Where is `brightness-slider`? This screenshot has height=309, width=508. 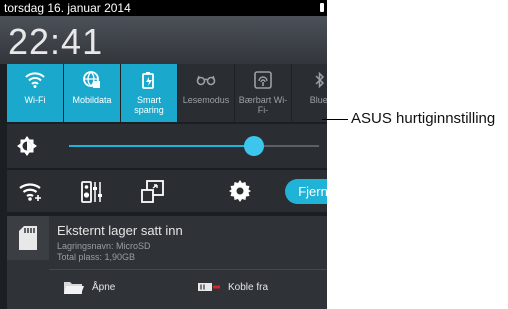
brightness-slider is located at coordinates (194, 146).